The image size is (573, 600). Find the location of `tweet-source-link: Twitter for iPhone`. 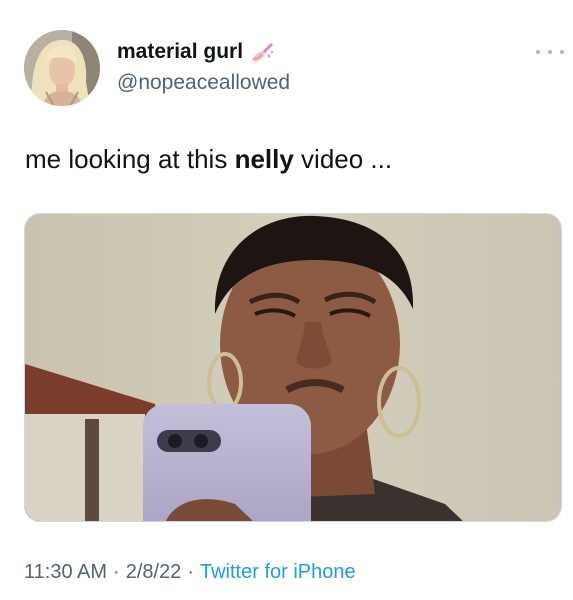

tweet-source-link: Twitter for iPhone is located at coordinates (278, 572).